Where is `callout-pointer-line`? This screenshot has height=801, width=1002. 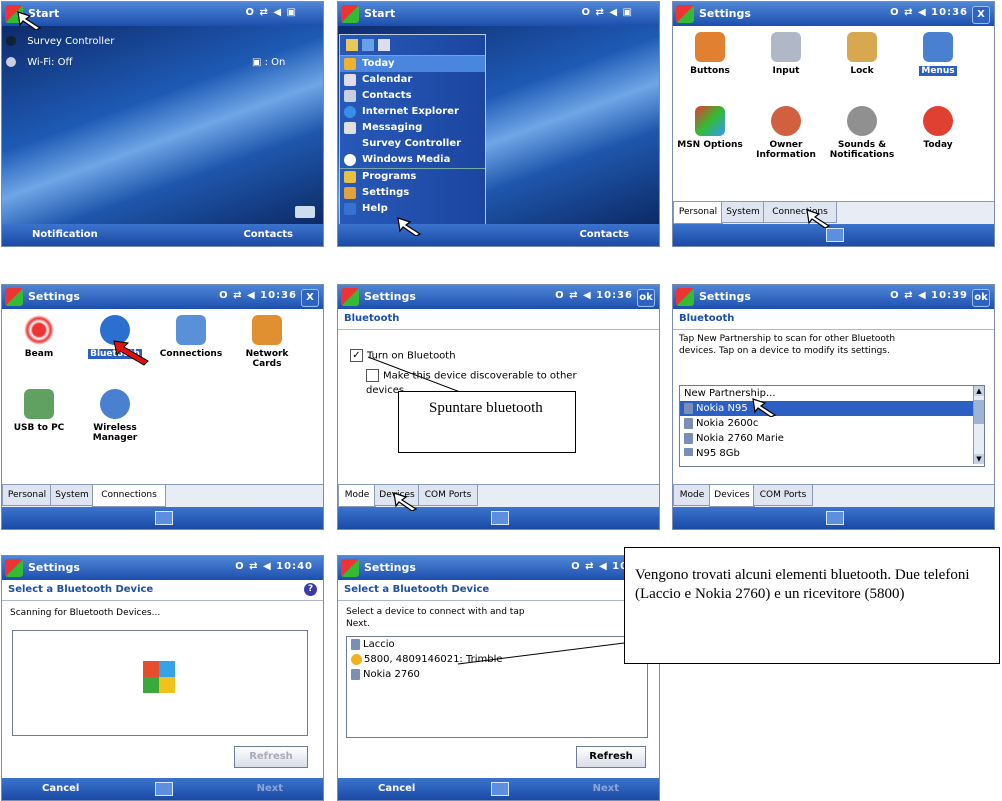
callout-pointer-line is located at coordinates (549, 652).